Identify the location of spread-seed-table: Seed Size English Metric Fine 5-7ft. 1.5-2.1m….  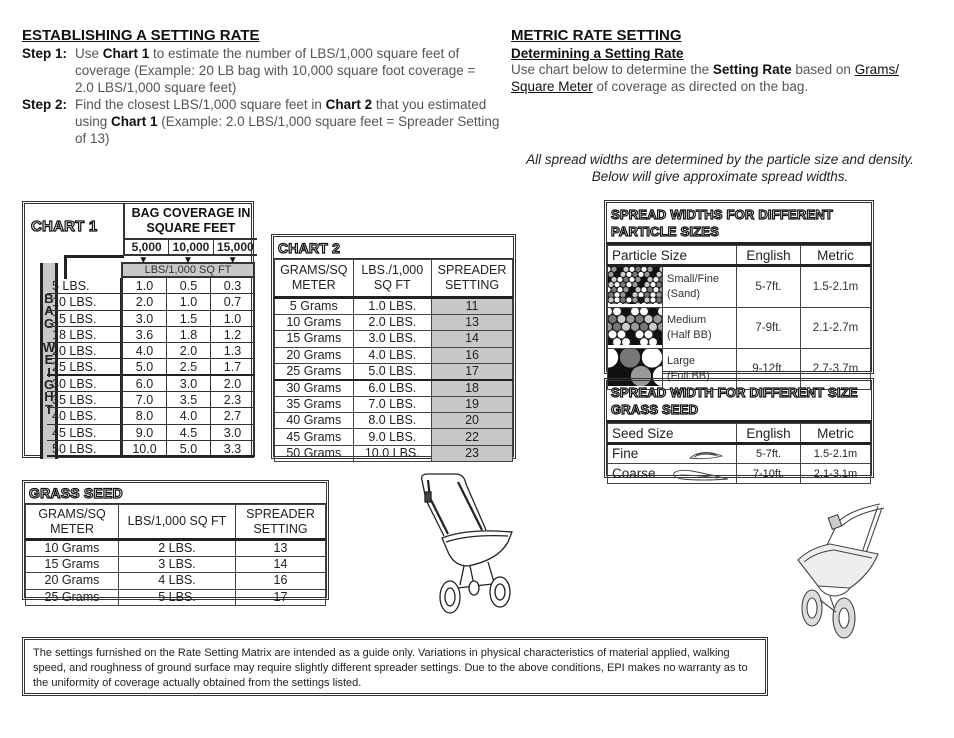
(739, 453).